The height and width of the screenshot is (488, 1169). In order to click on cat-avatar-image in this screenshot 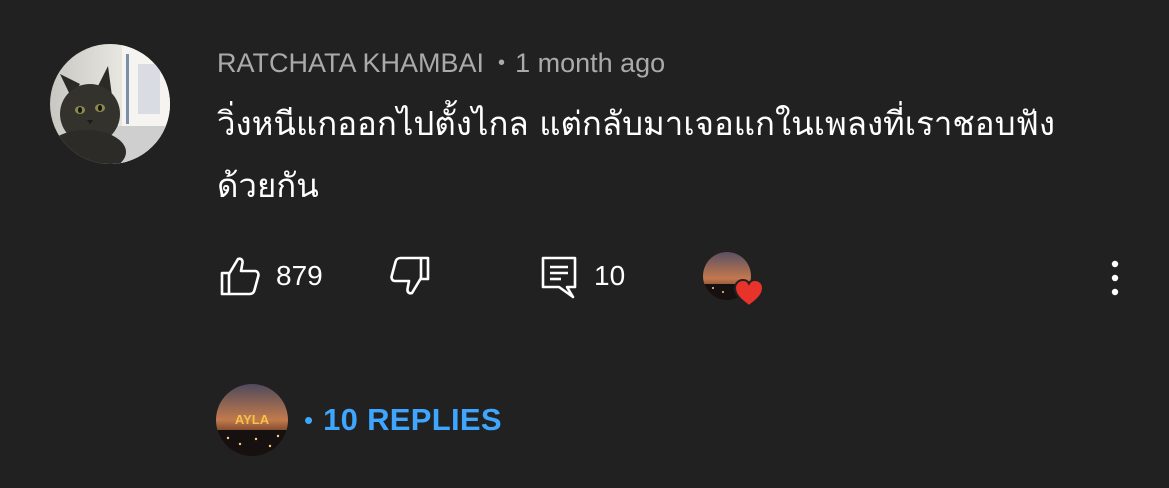, I will do `click(110, 104)`.